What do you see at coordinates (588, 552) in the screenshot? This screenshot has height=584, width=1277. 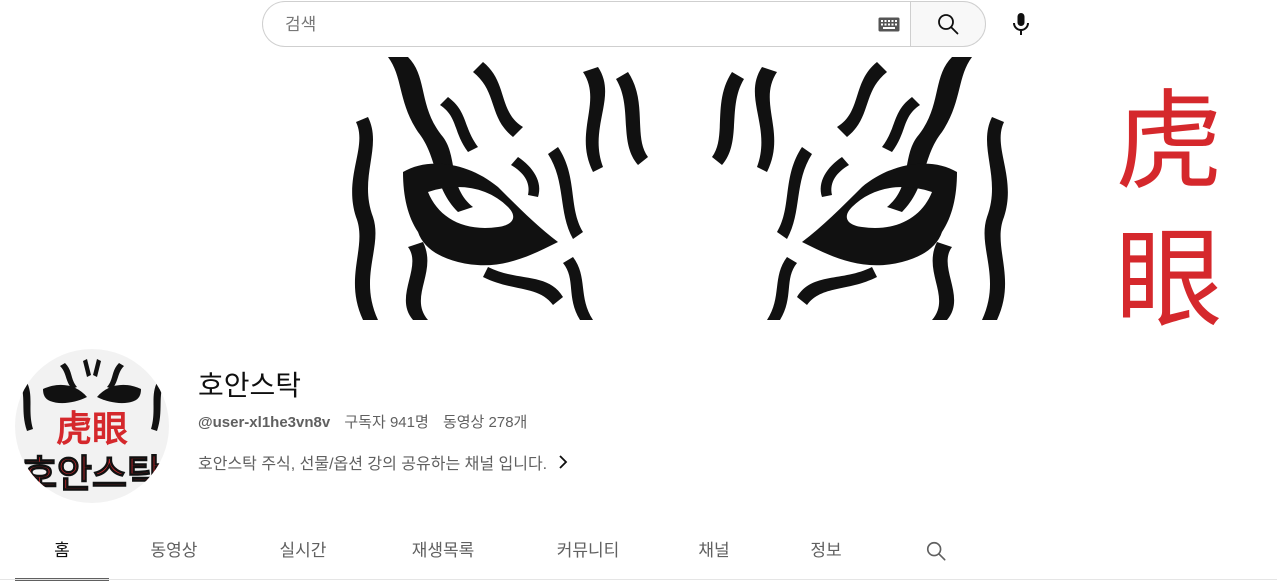 I see `tab-community: 커뮤니티` at bounding box center [588, 552].